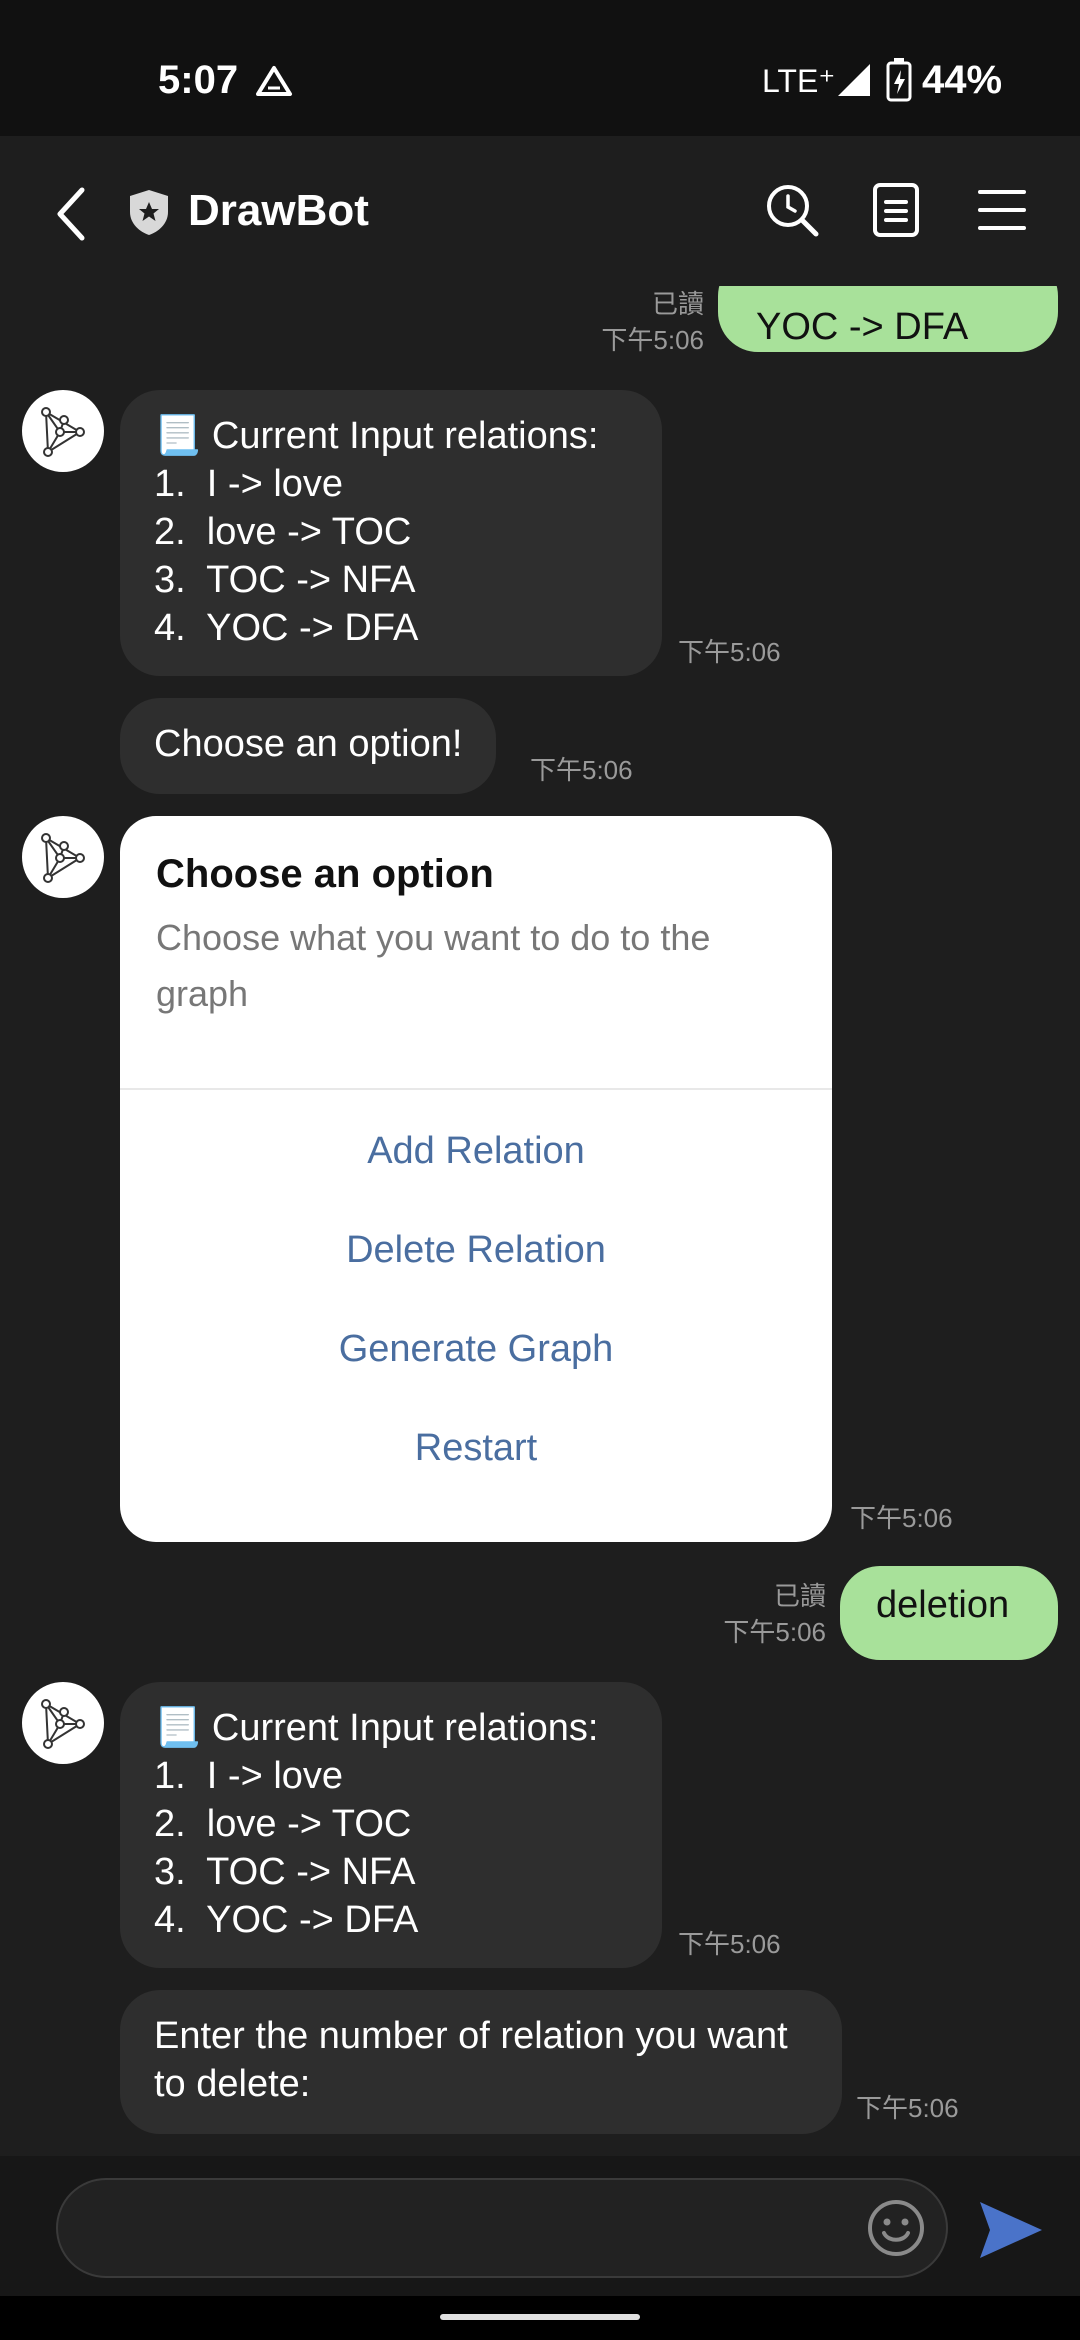  Describe the element at coordinates (433, 965) in the screenshot. I see `card-subtitle: Choose what you want to do to the graph` at that location.